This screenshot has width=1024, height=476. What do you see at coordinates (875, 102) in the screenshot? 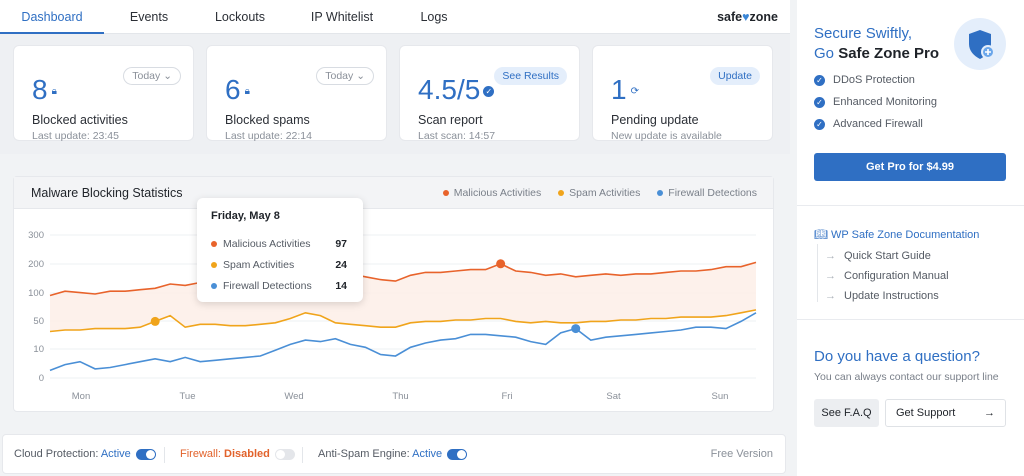
I see `feature-monitoring: ✓ Enhanced Monitoring` at bounding box center [875, 102].